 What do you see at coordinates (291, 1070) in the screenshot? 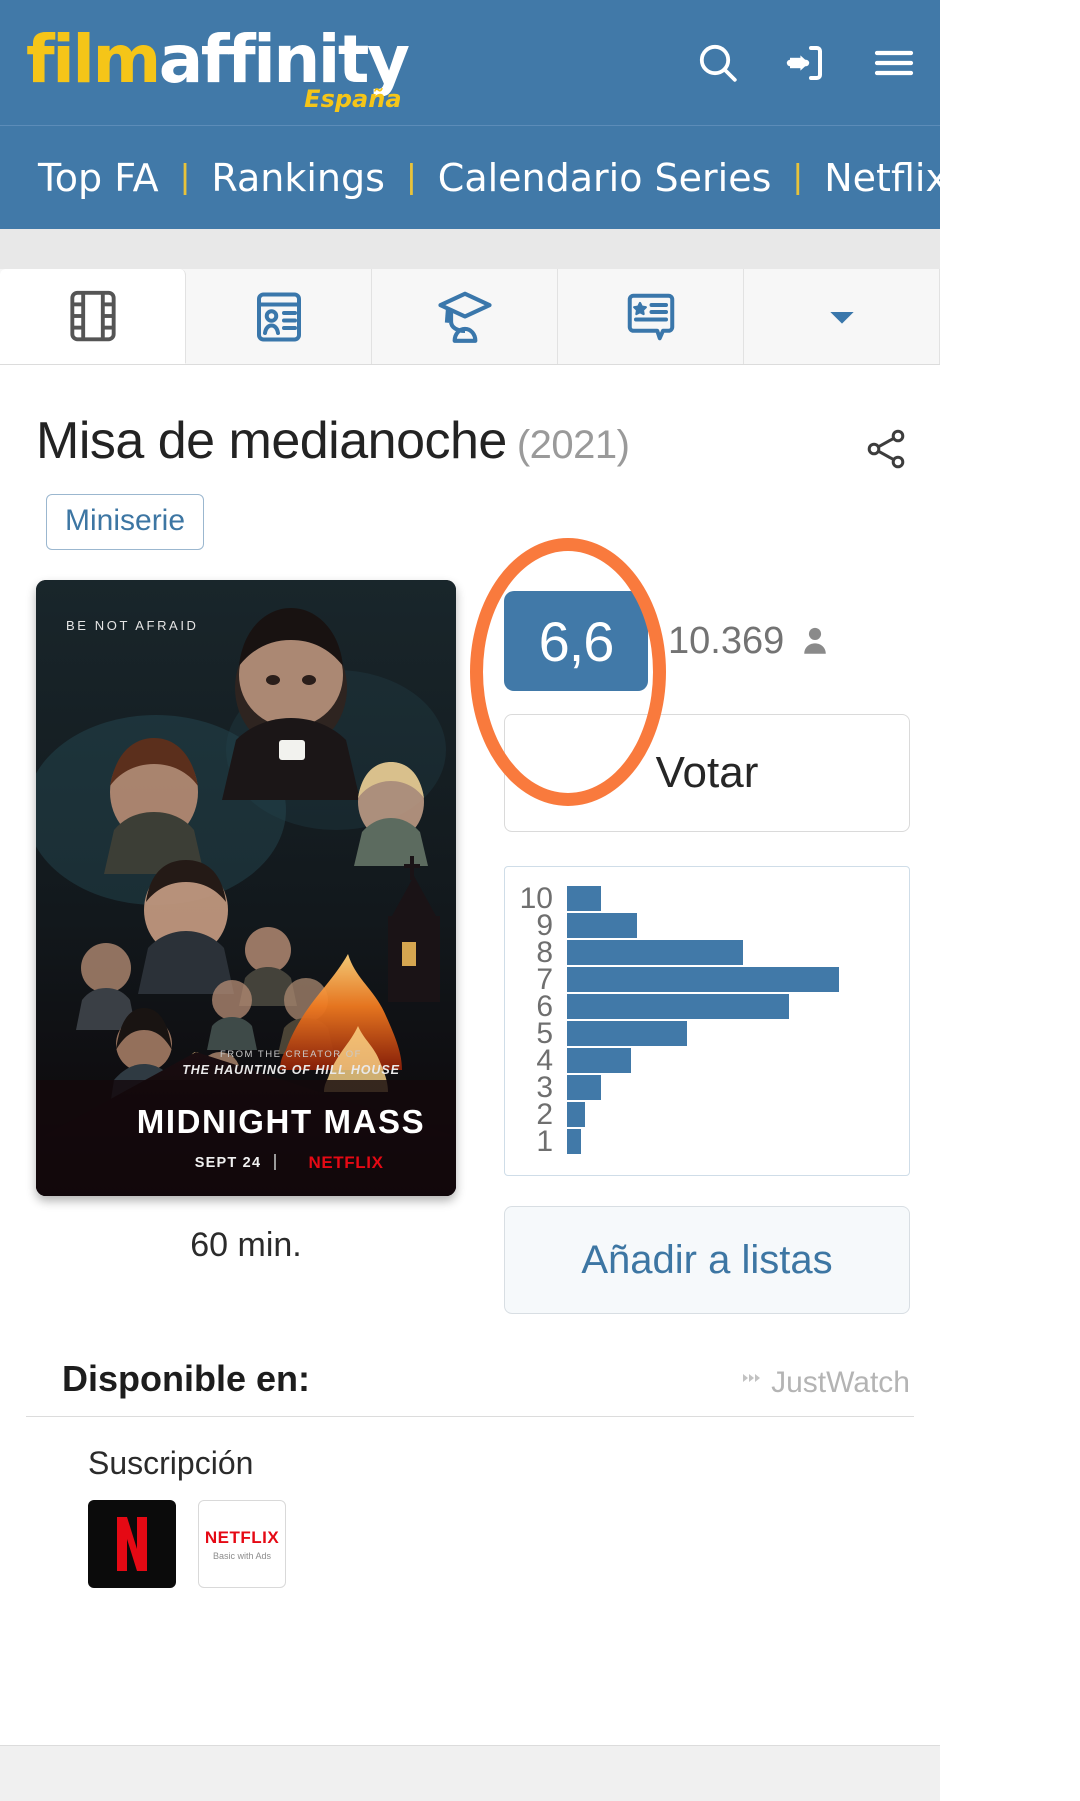
I see `svg-text: THE HAUNTING OF HILL HOUSE` at bounding box center [291, 1070].